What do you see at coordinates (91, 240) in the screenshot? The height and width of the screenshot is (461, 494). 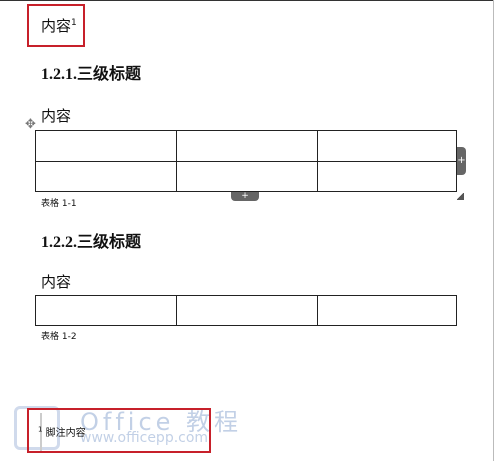 I see `heading-1-2-2: 1.2.2.三级标题` at bounding box center [91, 240].